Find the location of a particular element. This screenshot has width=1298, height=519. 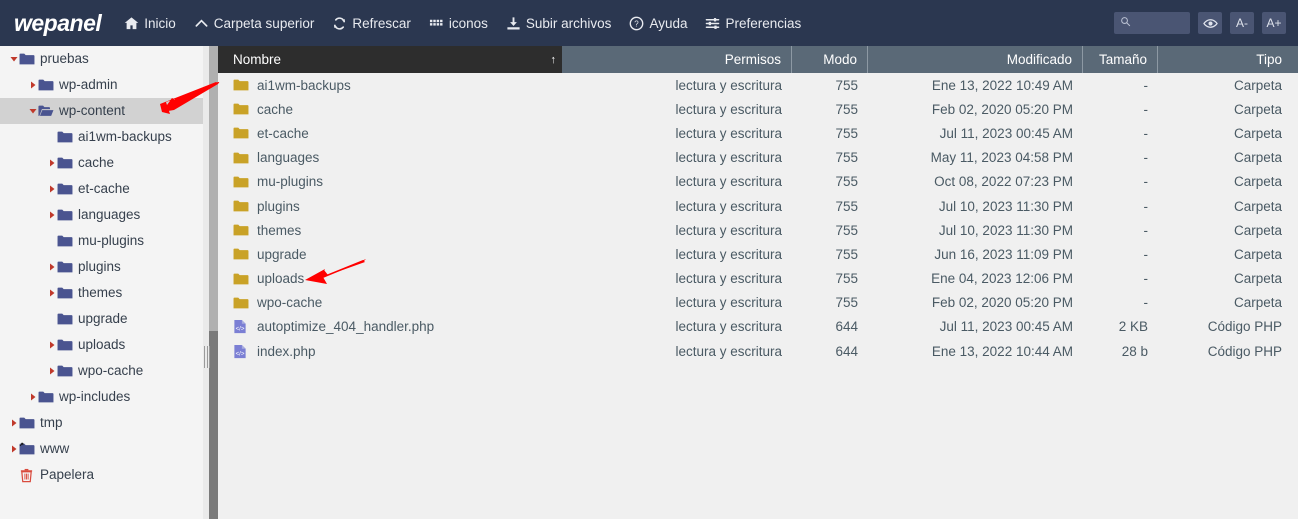

sidebar-item-uploads: uploads is located at coordinates (101, 345).